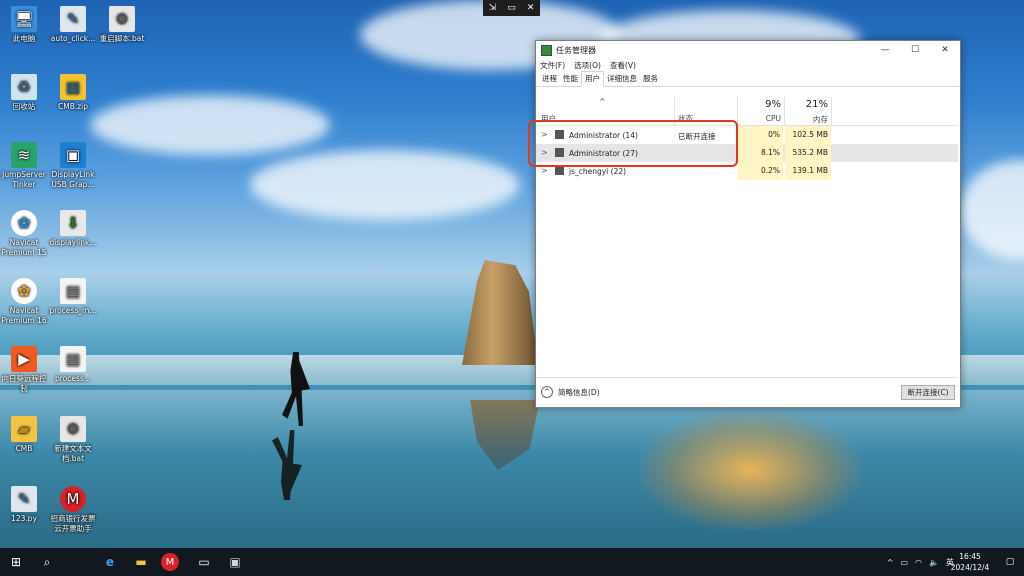 The height and width of the screenshot is (576, 1024). What do you see at coordinates (602, 101) in the screenshot?
I see `sort-arrow-icon: ^` at bounding box center [602, 101].